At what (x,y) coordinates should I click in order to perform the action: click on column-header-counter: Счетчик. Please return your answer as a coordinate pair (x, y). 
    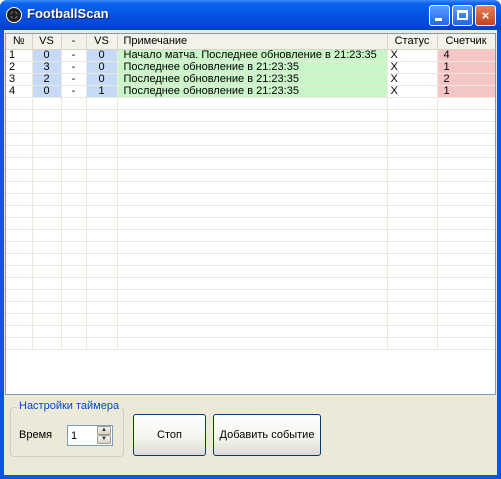
    Looking at the image, I should click on (466, 42).